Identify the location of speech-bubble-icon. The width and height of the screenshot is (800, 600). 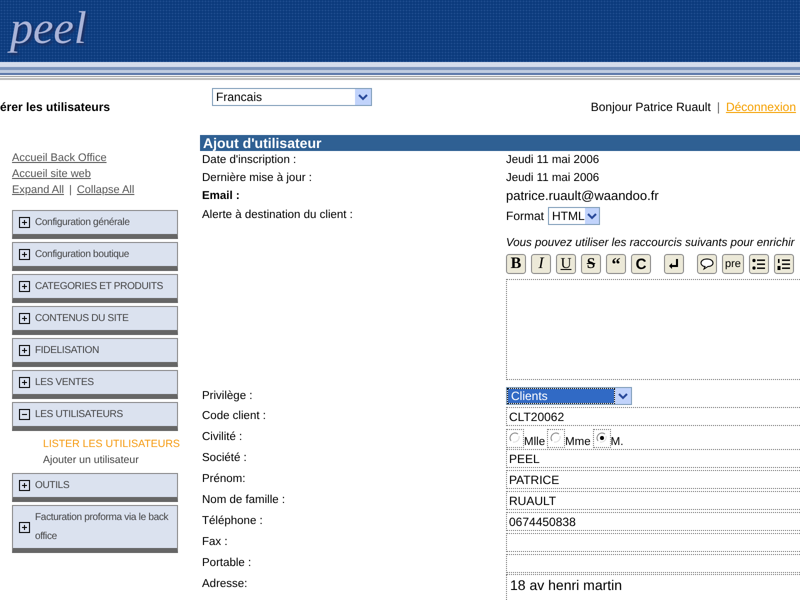
(707, 264).